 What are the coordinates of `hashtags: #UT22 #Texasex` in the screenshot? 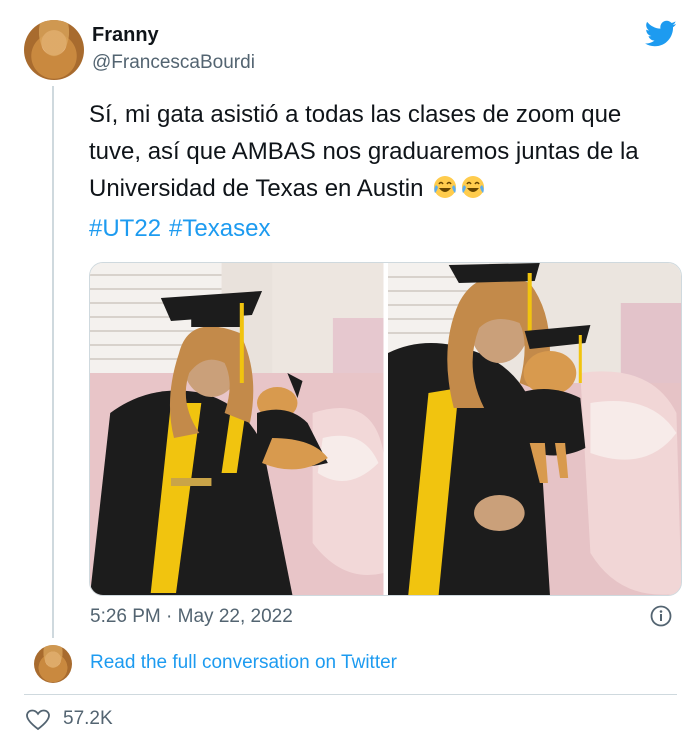 It's located at (183, 229).